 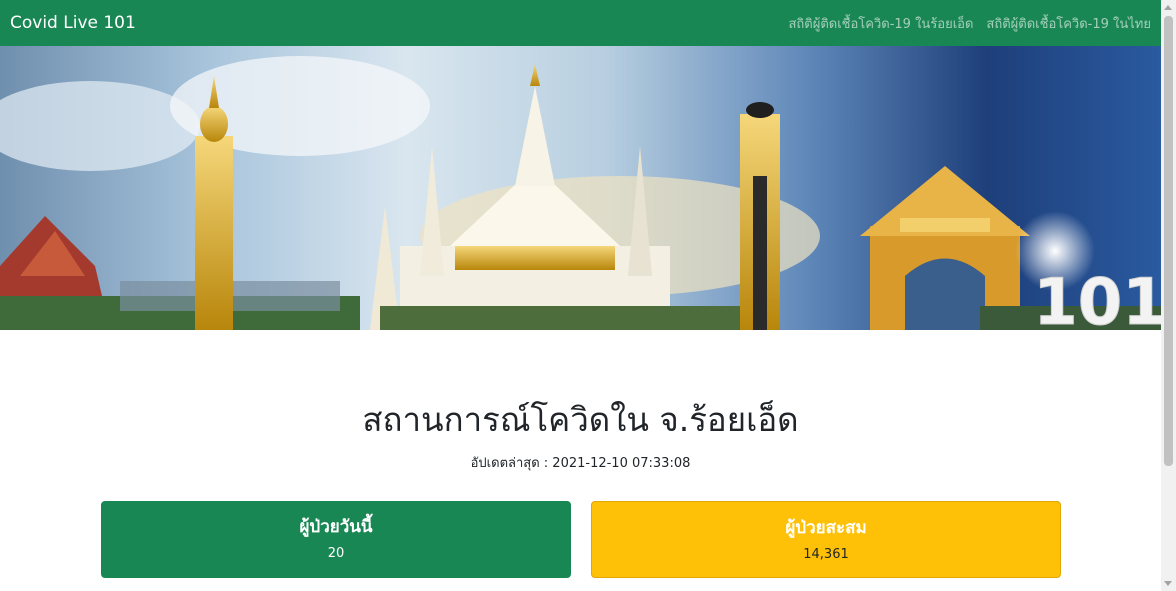 What do you see at coordinates (336, 553) in the screenshot?
I see `today-cases-value: 20` at bounding box center [336, 553].